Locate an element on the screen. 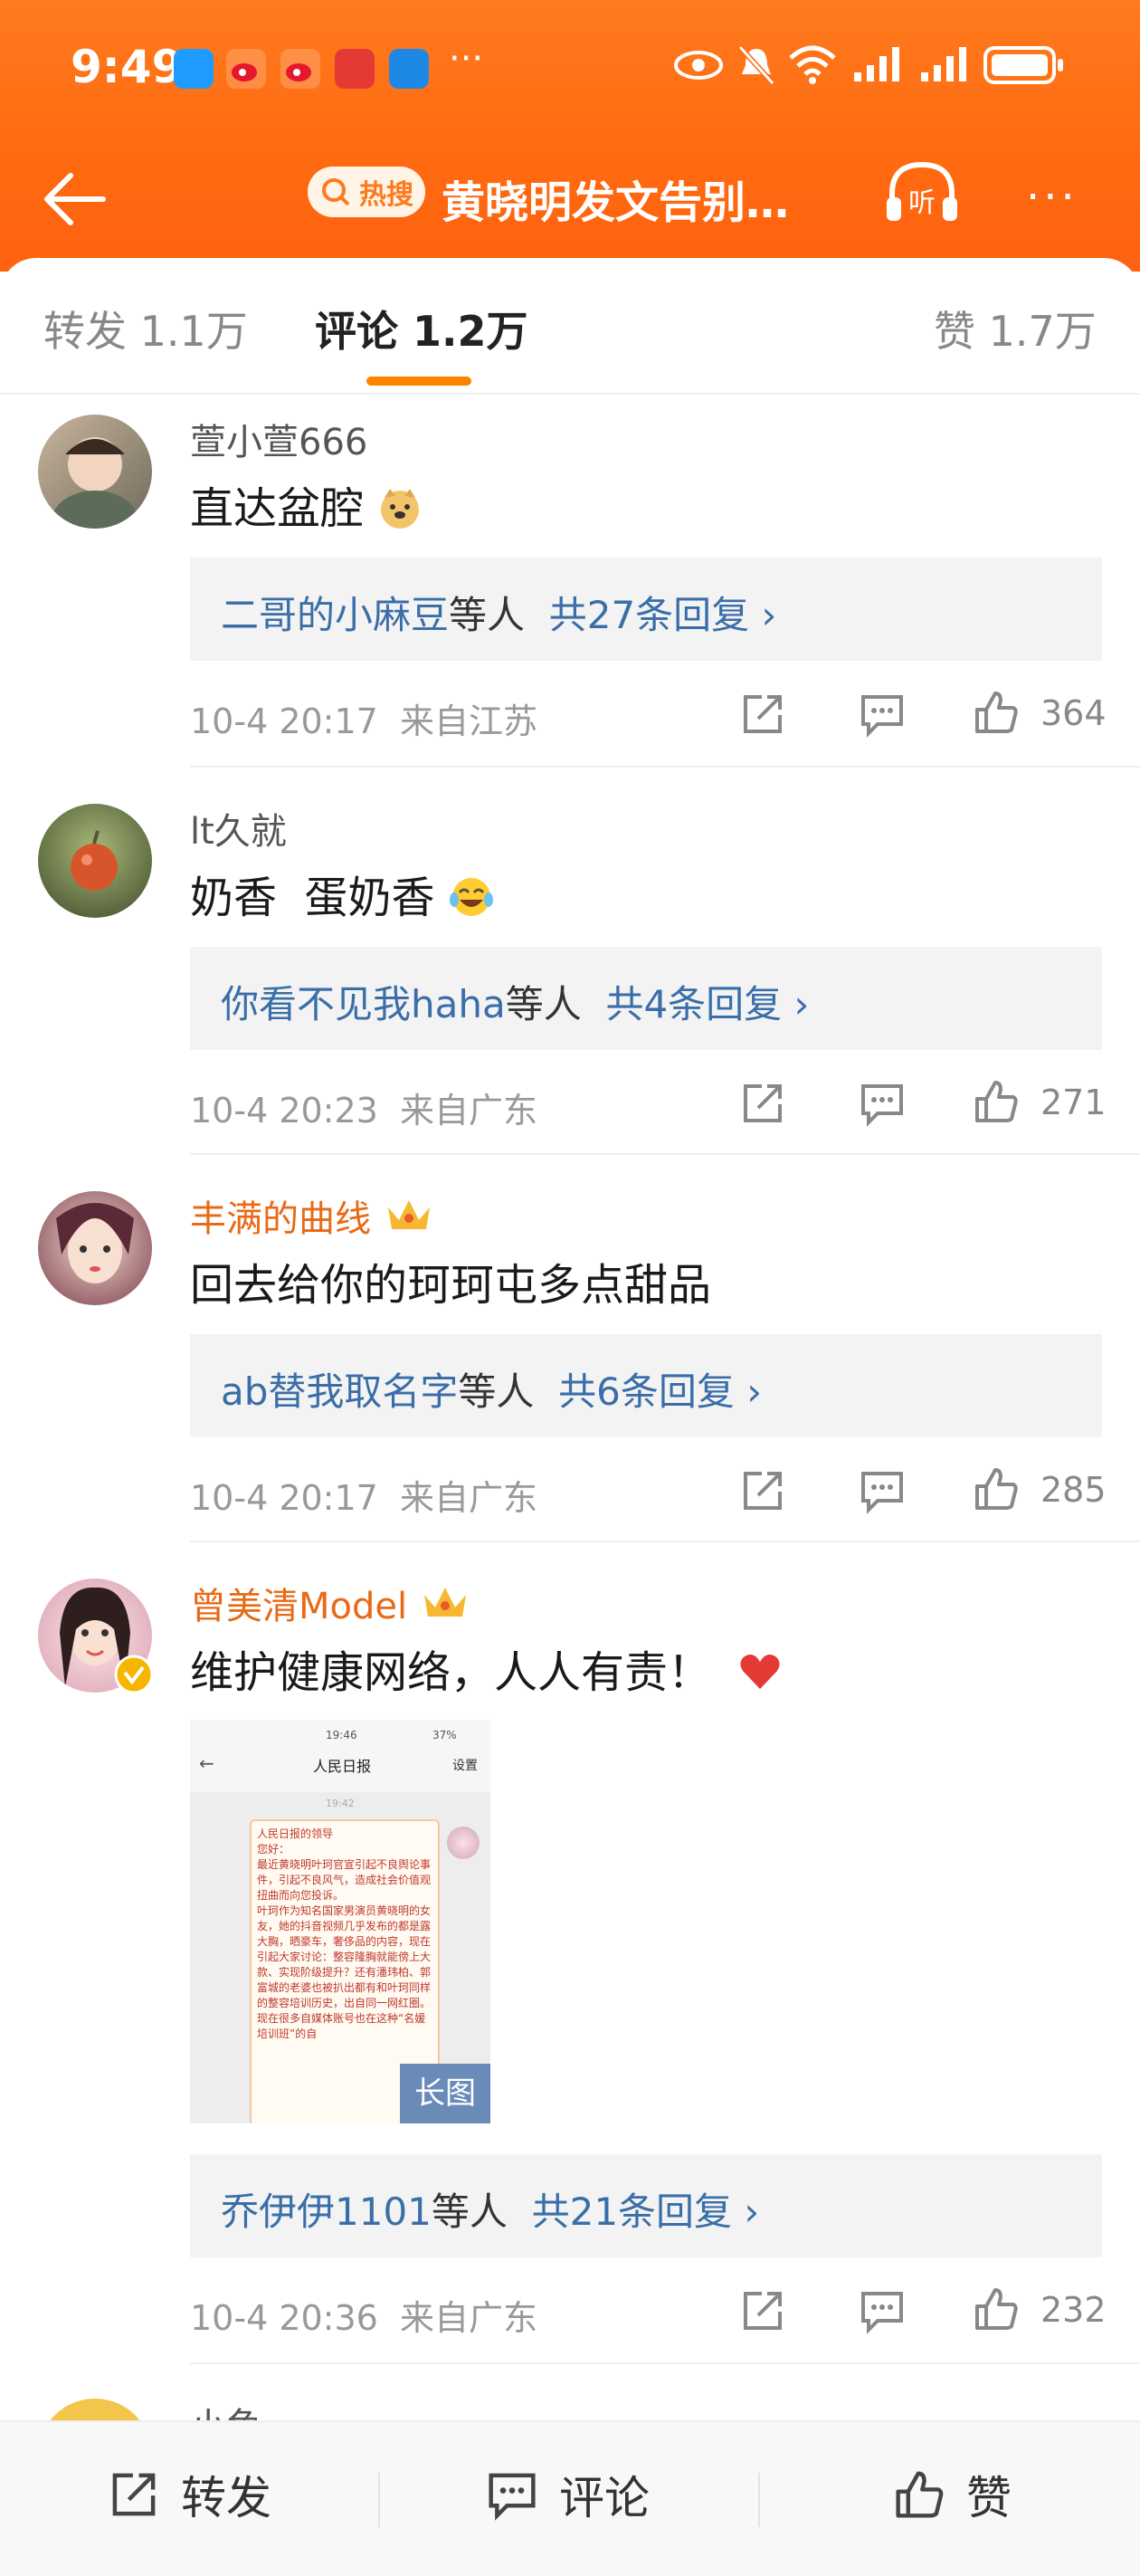 The image size is (1140, 2576). more-menu-button: ··· is located at coordinates (1052, 198).